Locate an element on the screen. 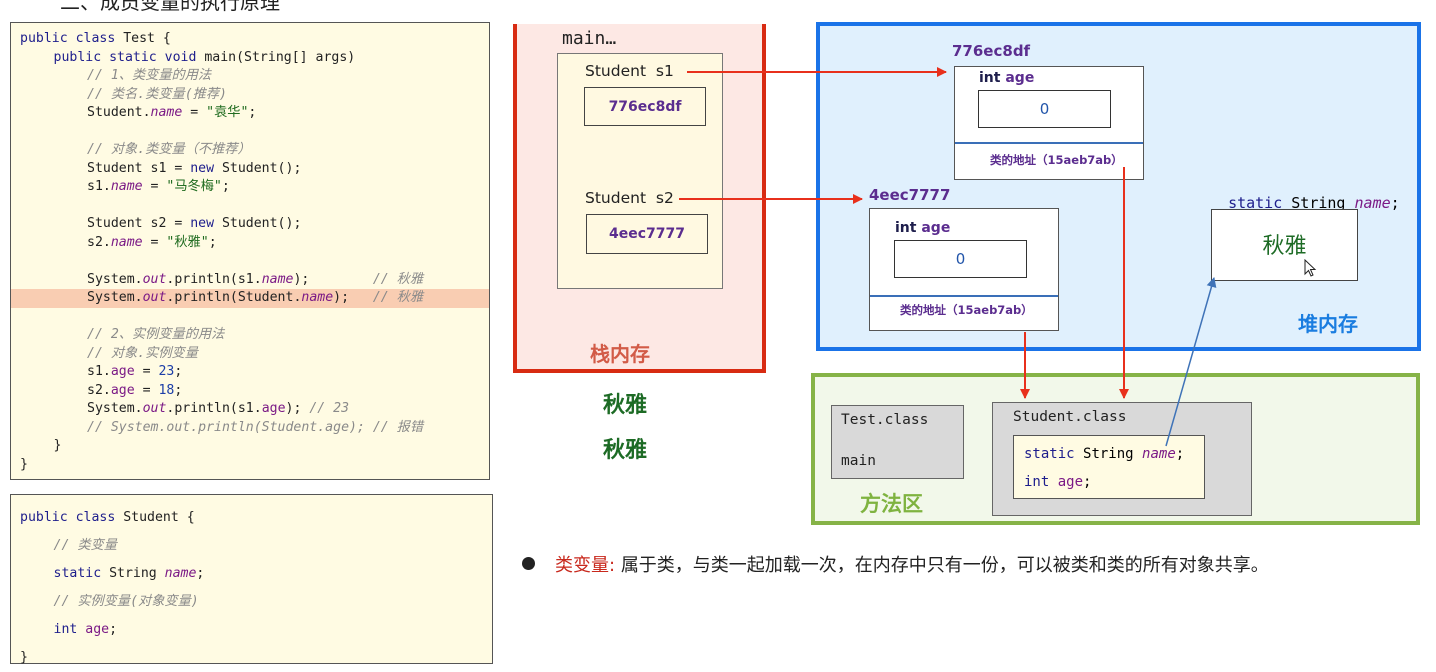 The width and height of the screenshot is (1436, 672). code-line: System.out.println(s1.name); // 秋雅 is located at coordinates (250, 280).